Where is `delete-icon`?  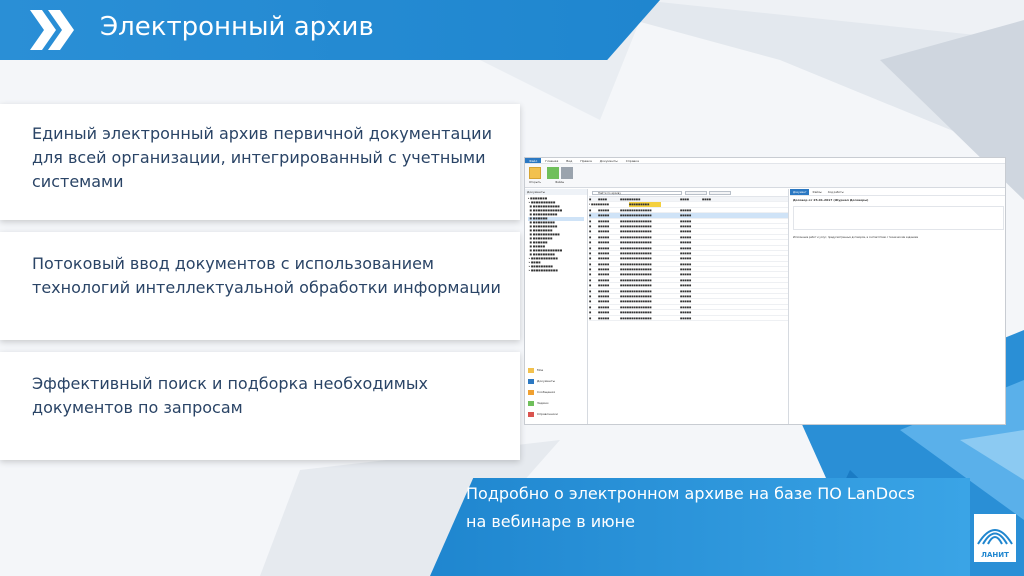
delete-icon is located at coordinates (567, 173).